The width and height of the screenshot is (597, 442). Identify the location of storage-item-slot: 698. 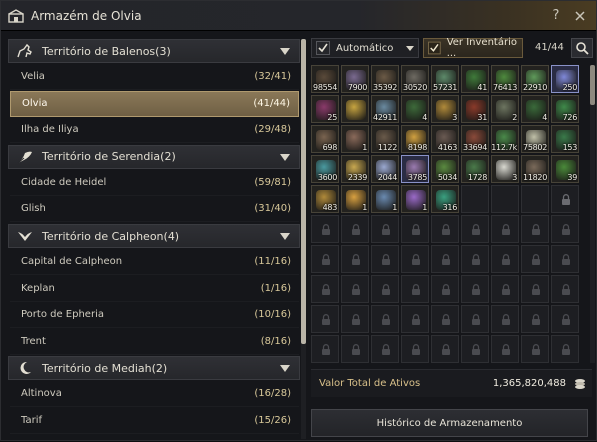
(325, 139).